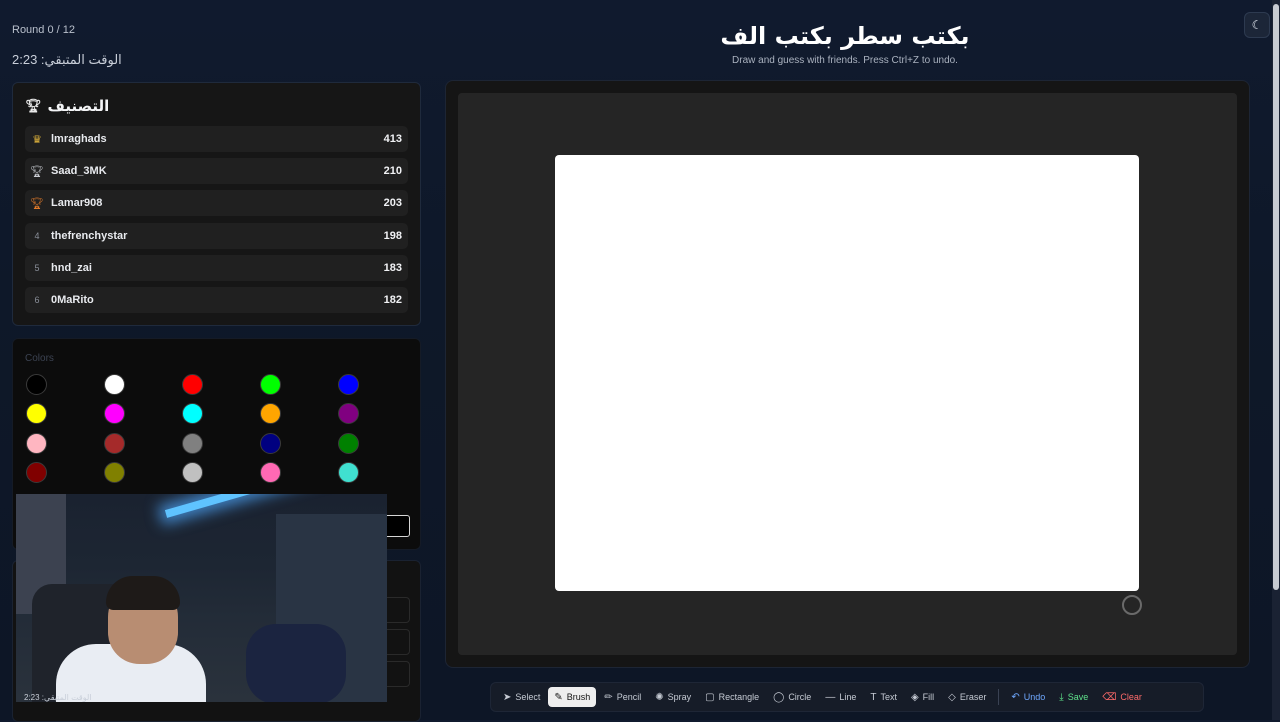  What do you see at coordinates (1078, 697) in the screenshot?
I see `save-label: Save` at bounding box center [1078, 697].